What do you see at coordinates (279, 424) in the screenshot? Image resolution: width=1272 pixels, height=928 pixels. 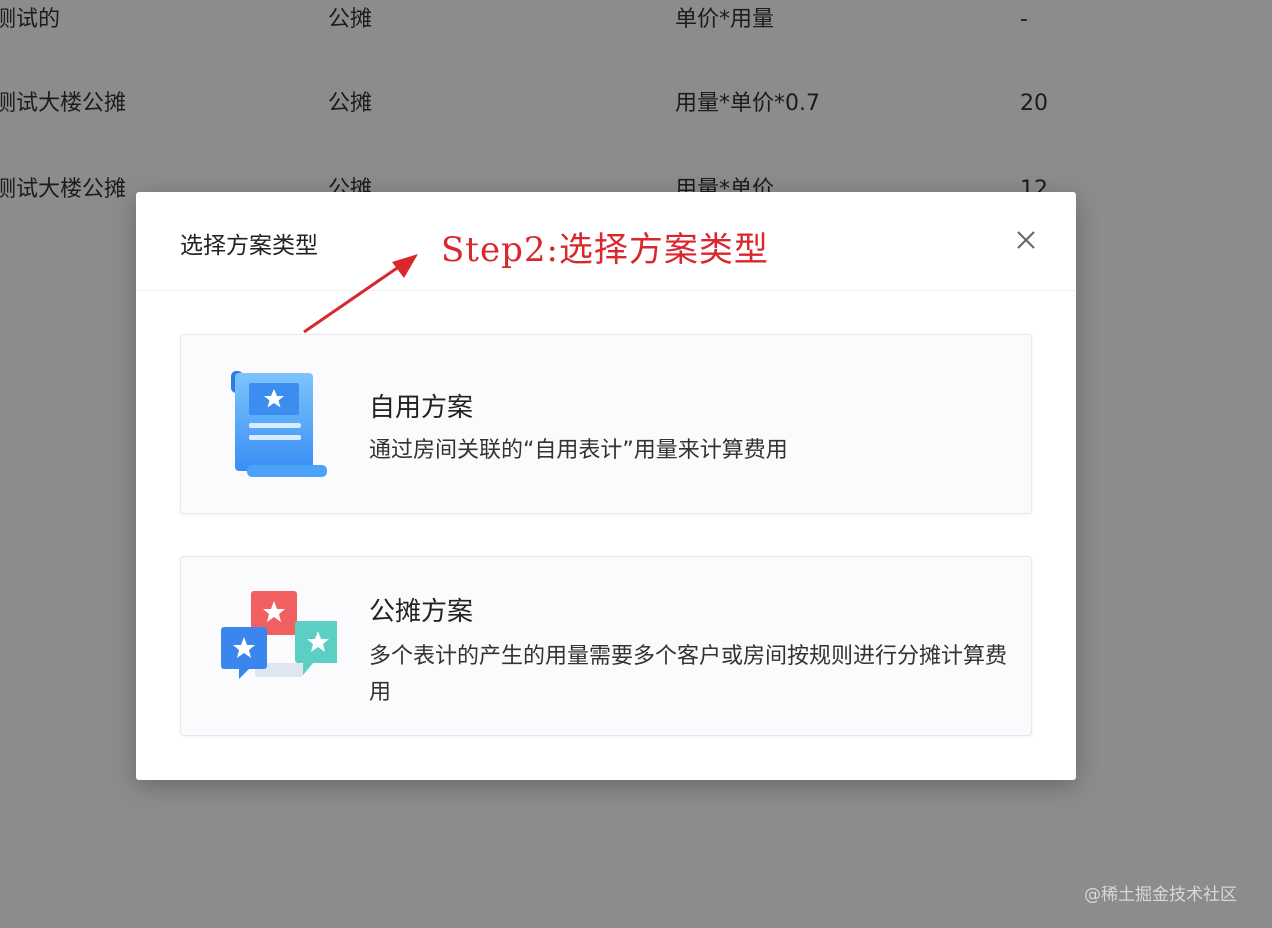 I see `scroll-document-icon` at bounding box center [279, 424].